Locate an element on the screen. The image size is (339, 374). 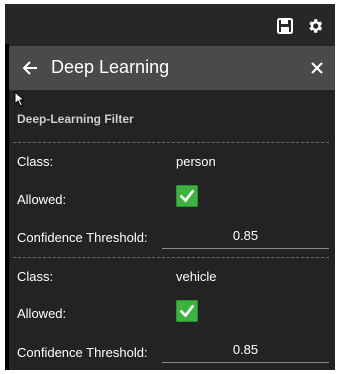
mouse-cursor-icon is located at coordinates (20, 99).